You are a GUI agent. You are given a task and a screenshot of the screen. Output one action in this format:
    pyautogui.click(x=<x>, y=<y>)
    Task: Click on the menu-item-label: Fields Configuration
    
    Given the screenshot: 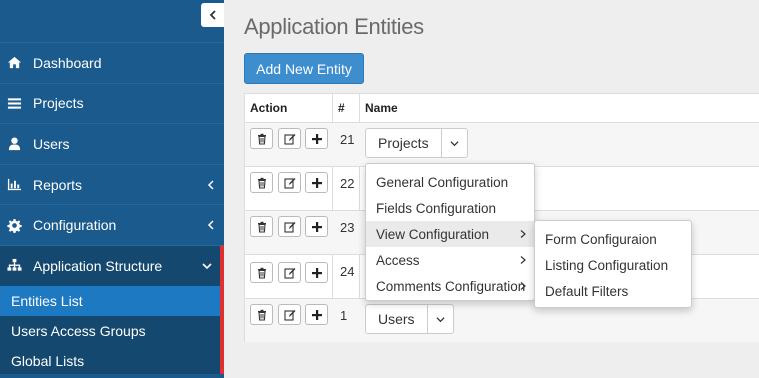 What is the action you would take?
    pyautogui.click(x=436, y=208)
    